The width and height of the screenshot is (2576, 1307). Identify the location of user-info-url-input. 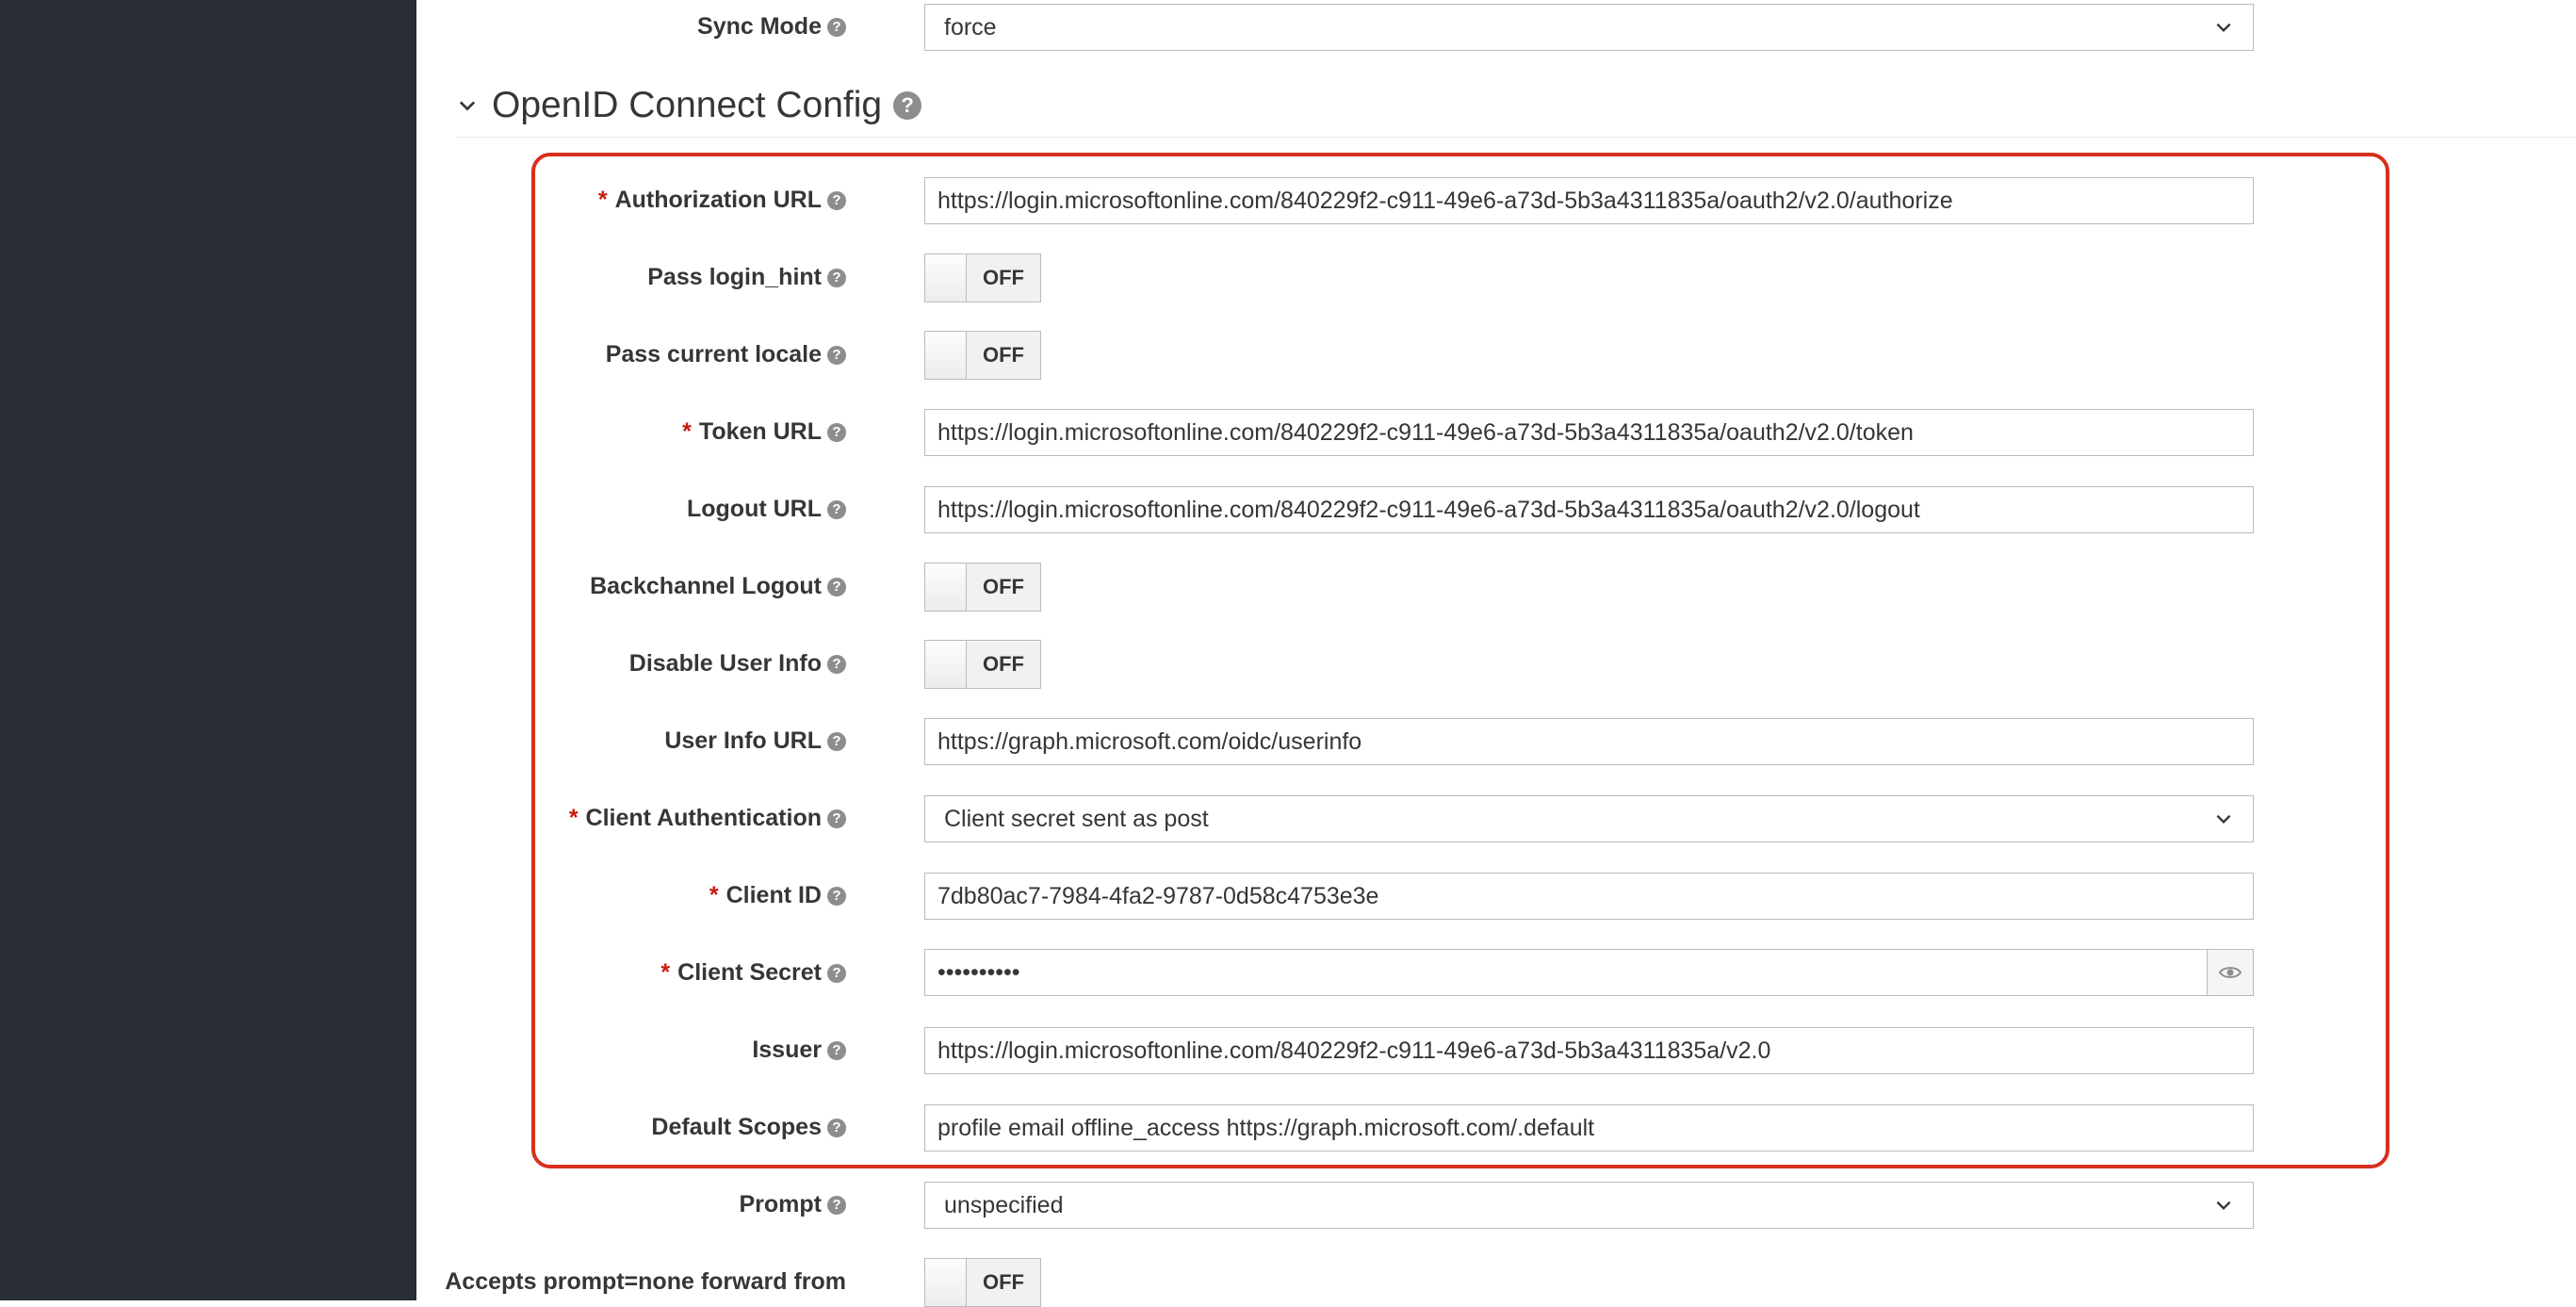
(1589, 742).